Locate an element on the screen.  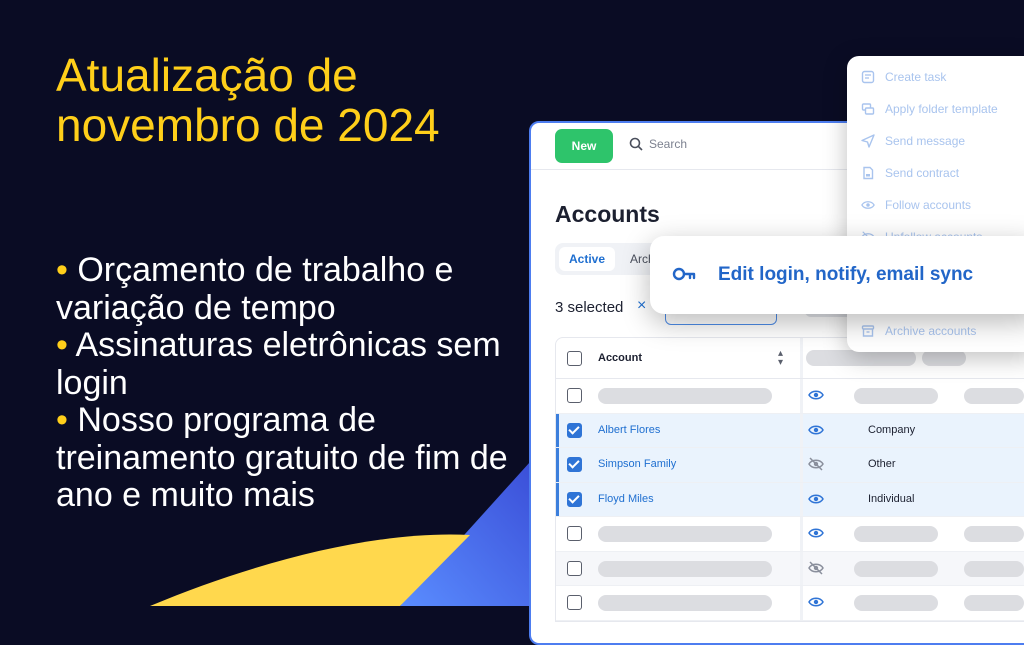
menu-item-follow-accounts: Follow accounts is located at coordinates (916, 205).